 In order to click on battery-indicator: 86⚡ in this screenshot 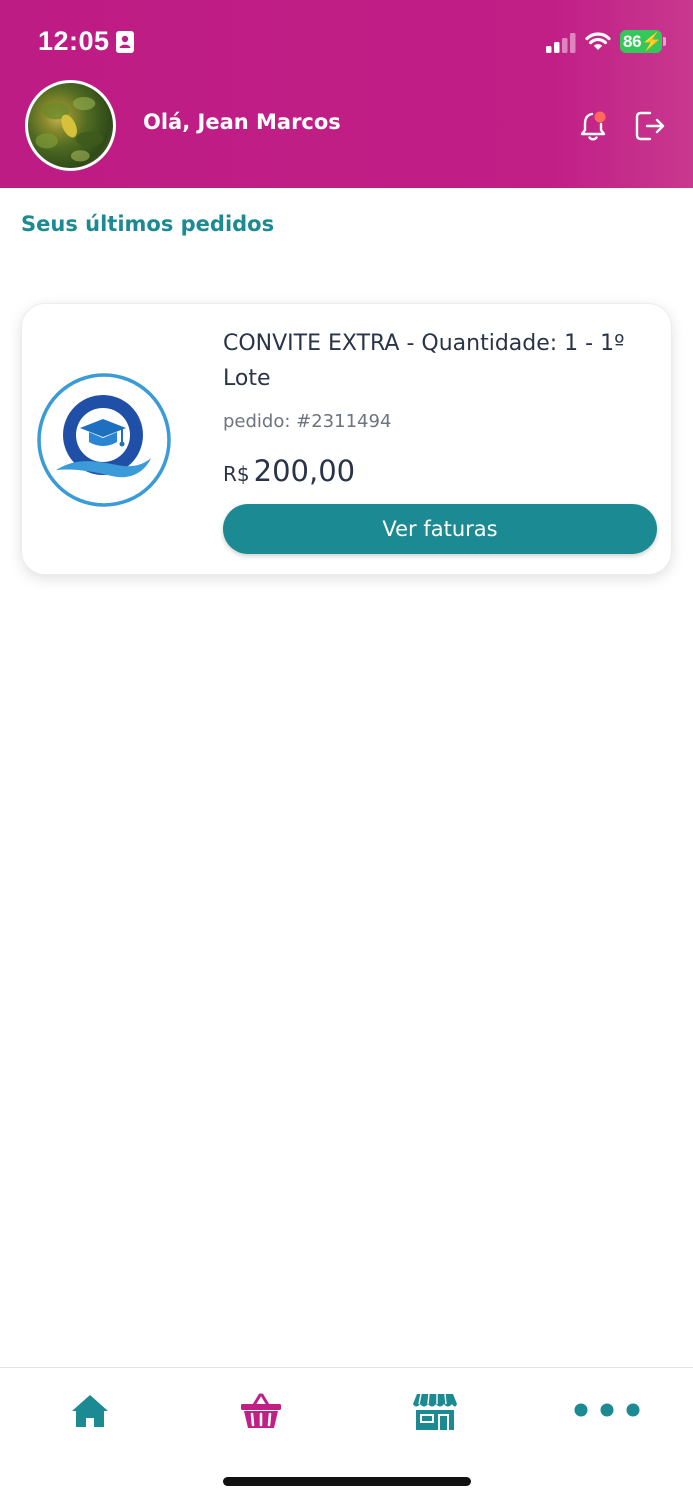, I will do `click(641, 41)`.